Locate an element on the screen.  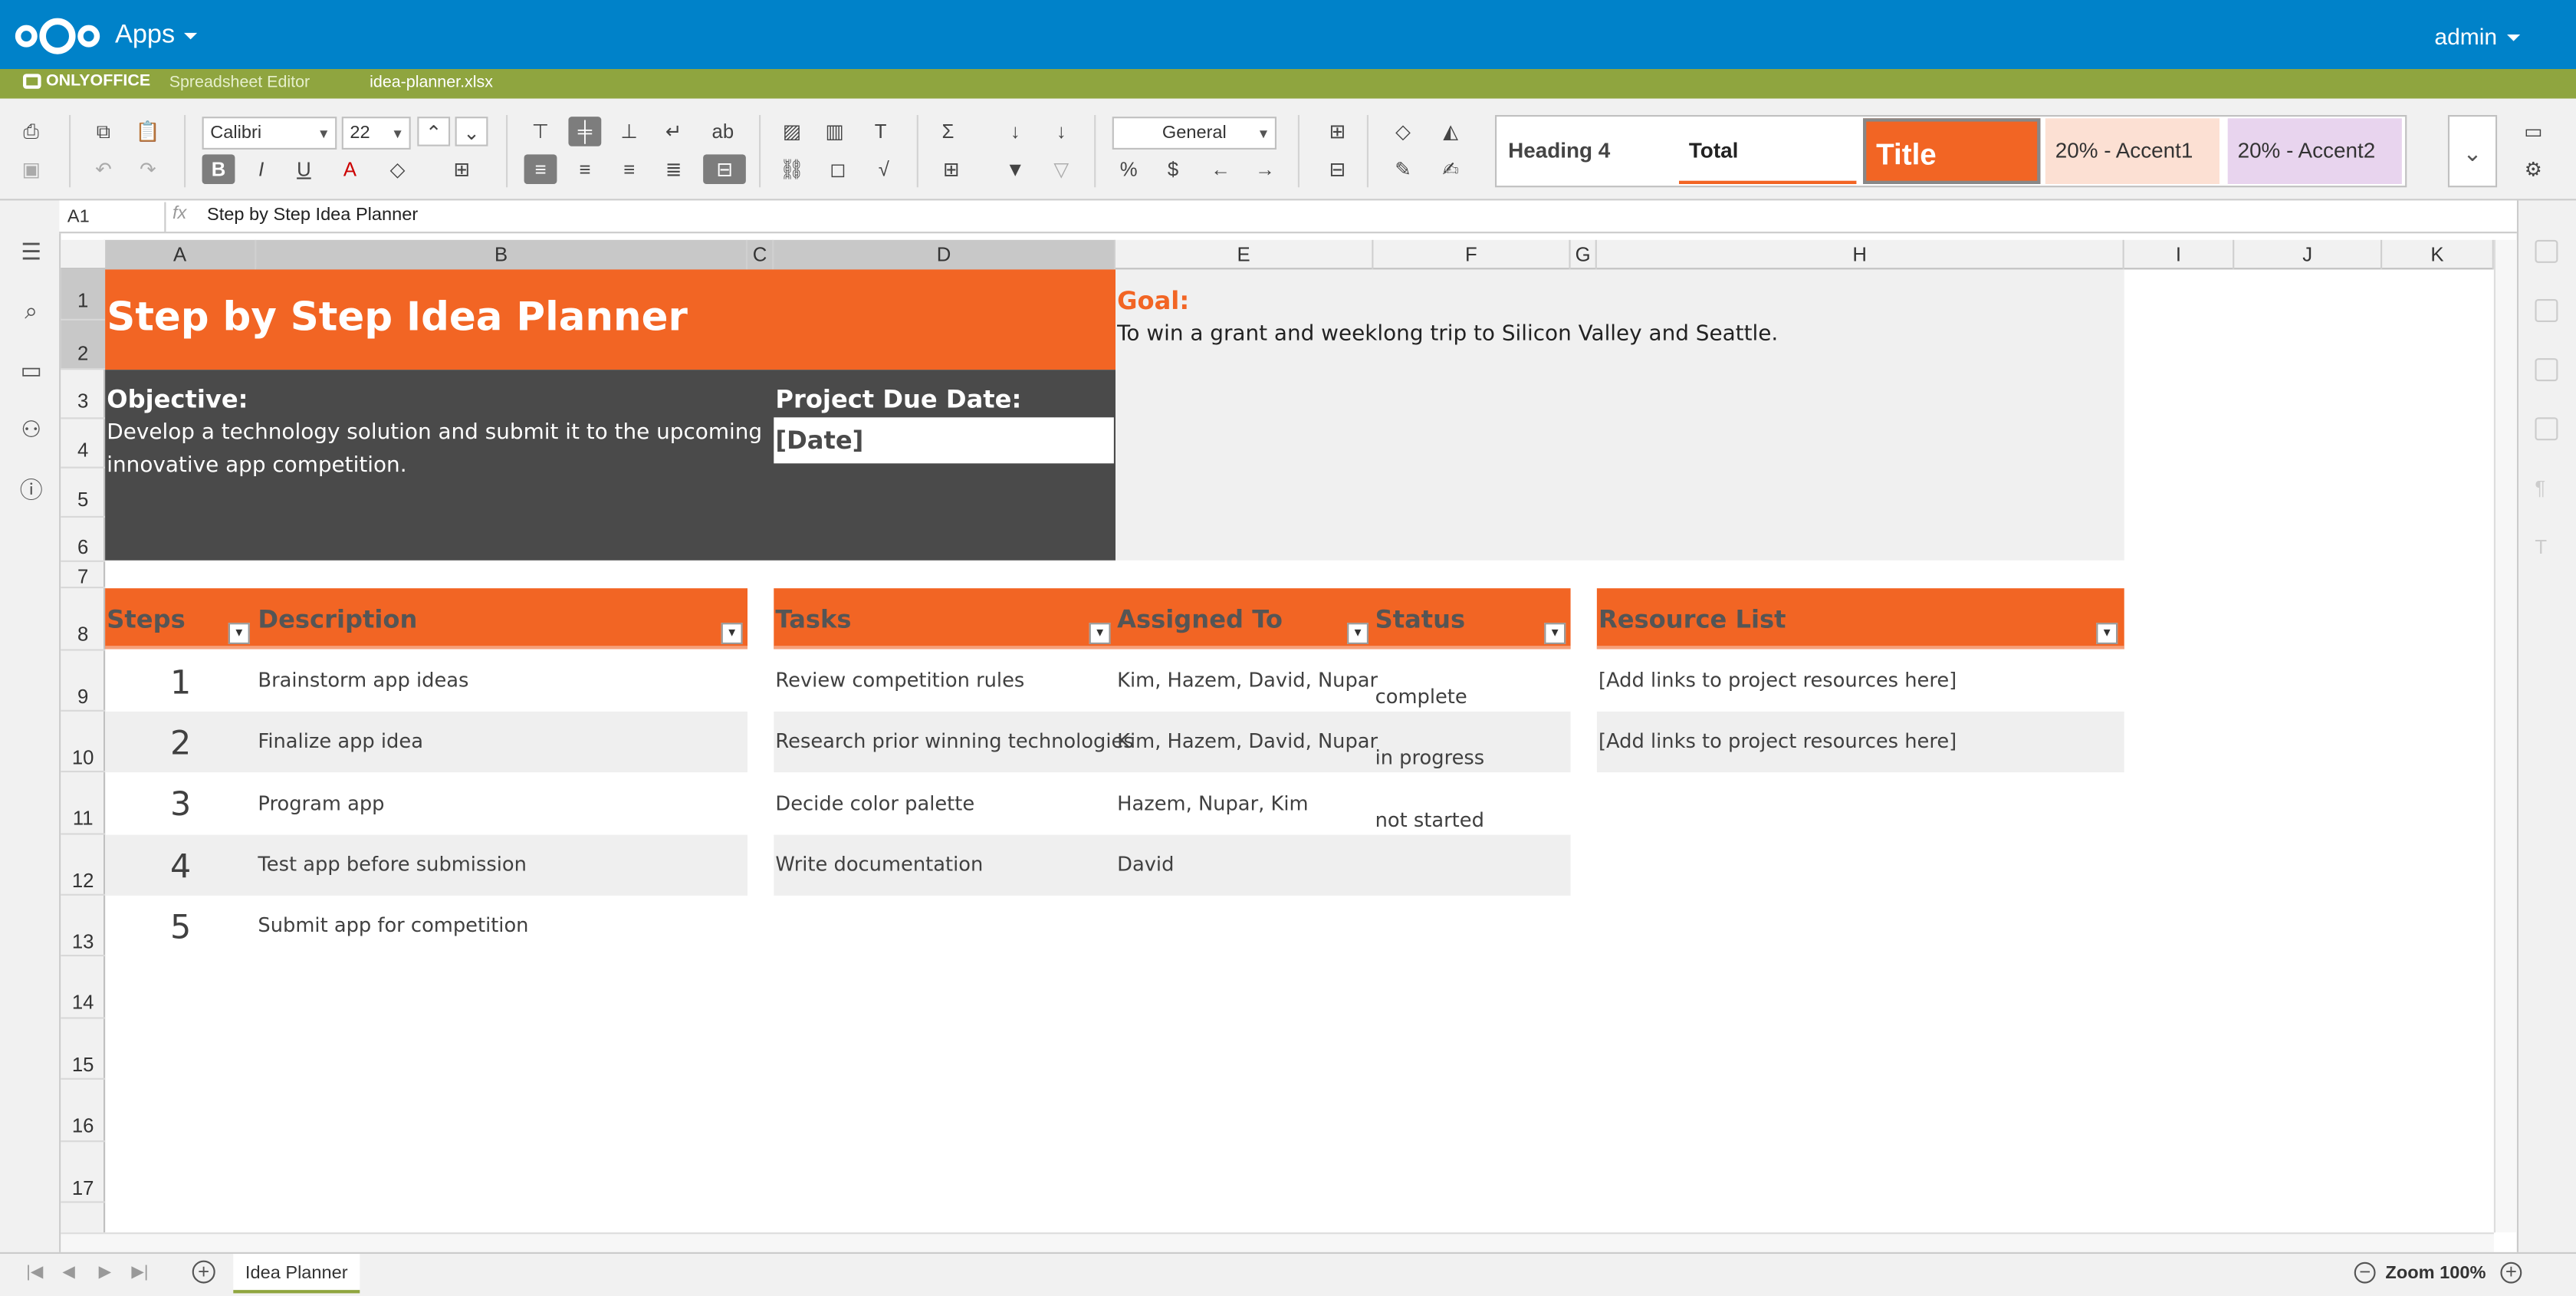
justify-icon: ≣ is located at coordinates (674, 169).